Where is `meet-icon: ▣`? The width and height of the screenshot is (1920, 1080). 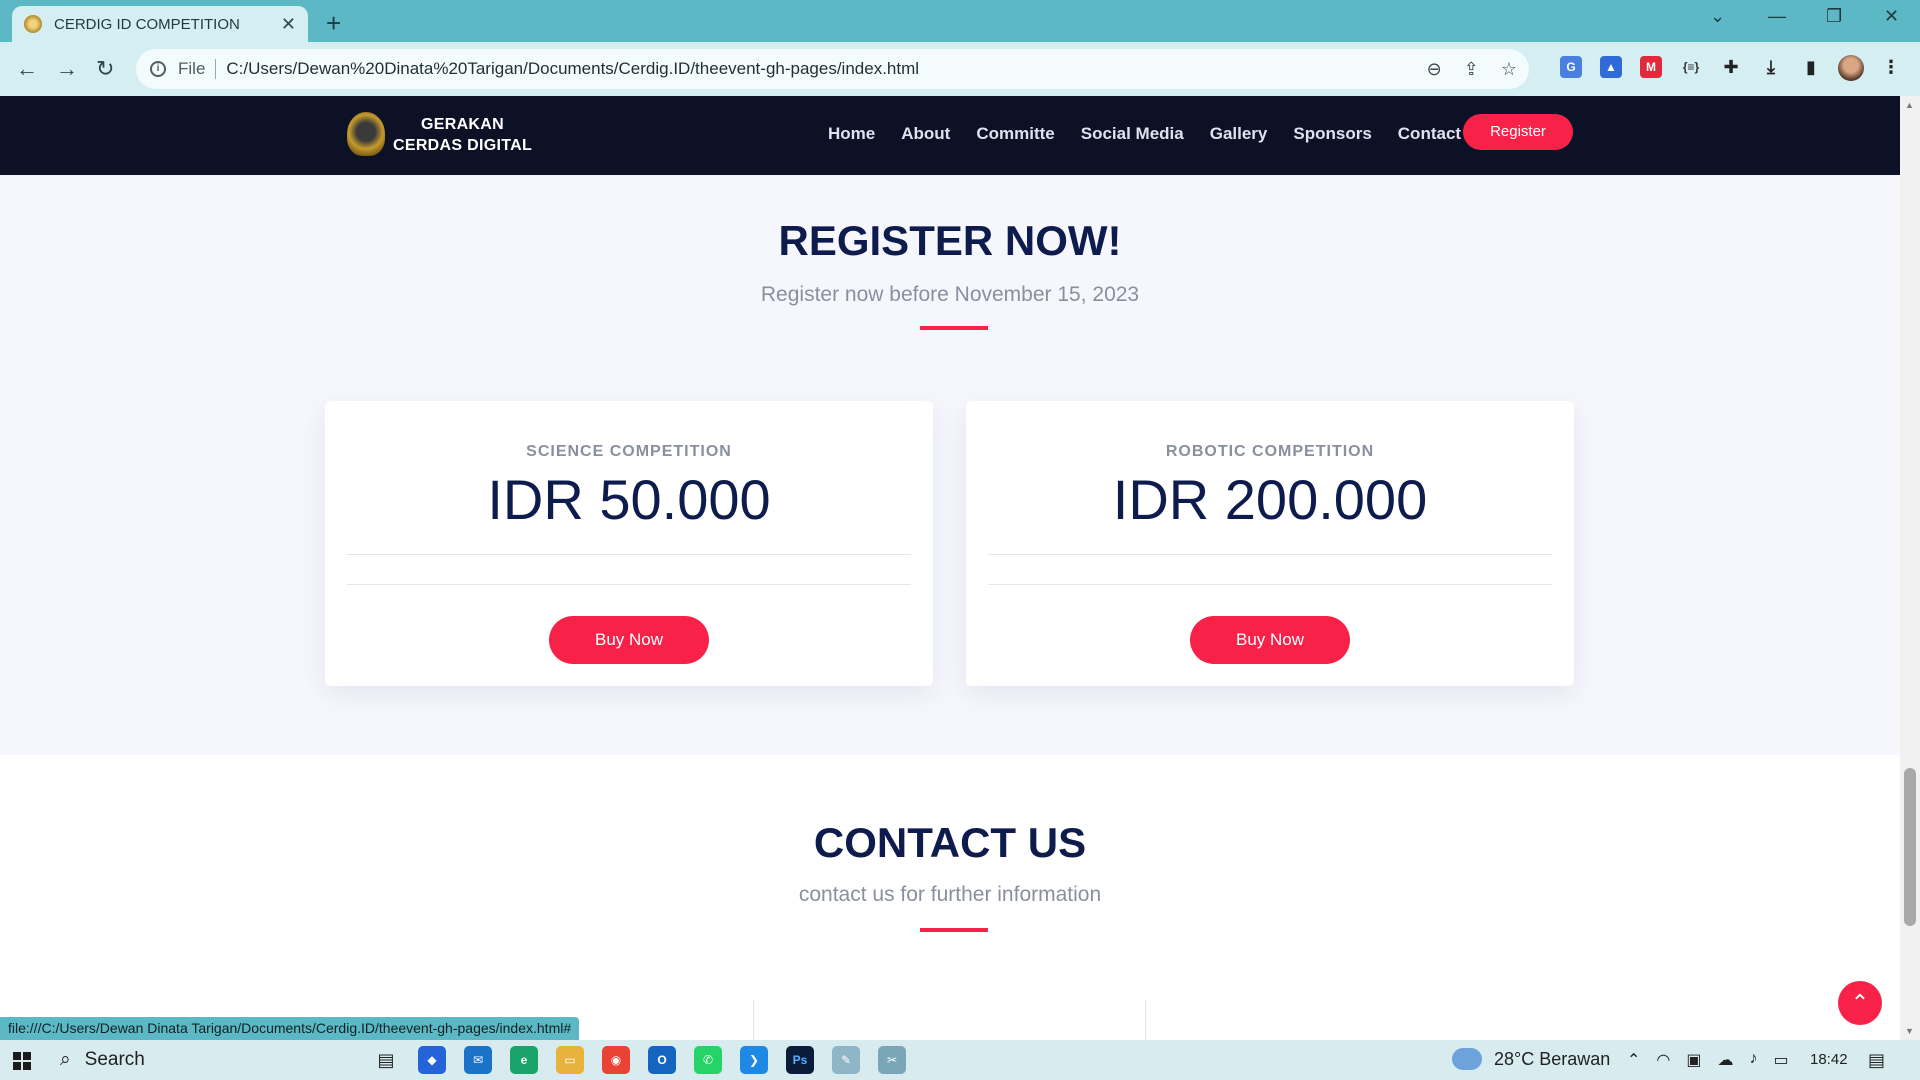 meet-icon: ▣ is located at coordinates (1693, 1060).